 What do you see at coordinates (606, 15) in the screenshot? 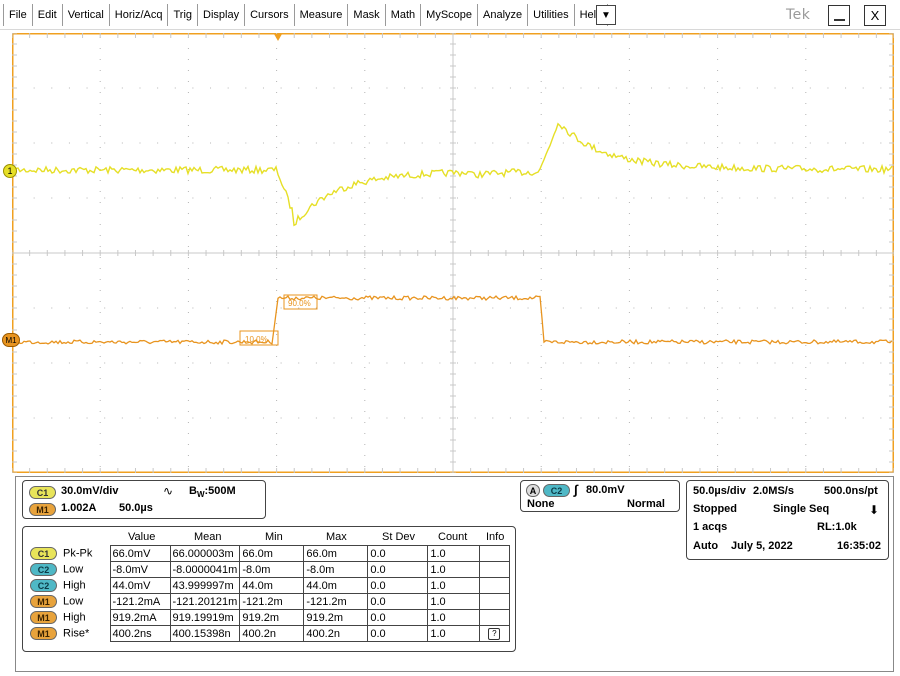
I see `menu-dropdown-button: ▼` at bounding box center [606, 15].